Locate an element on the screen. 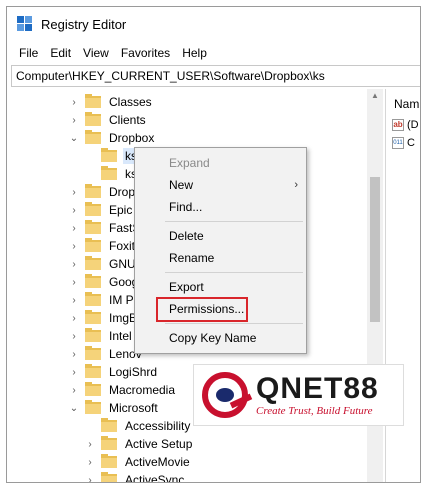 This screenshot has width=427, height=489. scroll-thumb is located at coordinates (375, 249).